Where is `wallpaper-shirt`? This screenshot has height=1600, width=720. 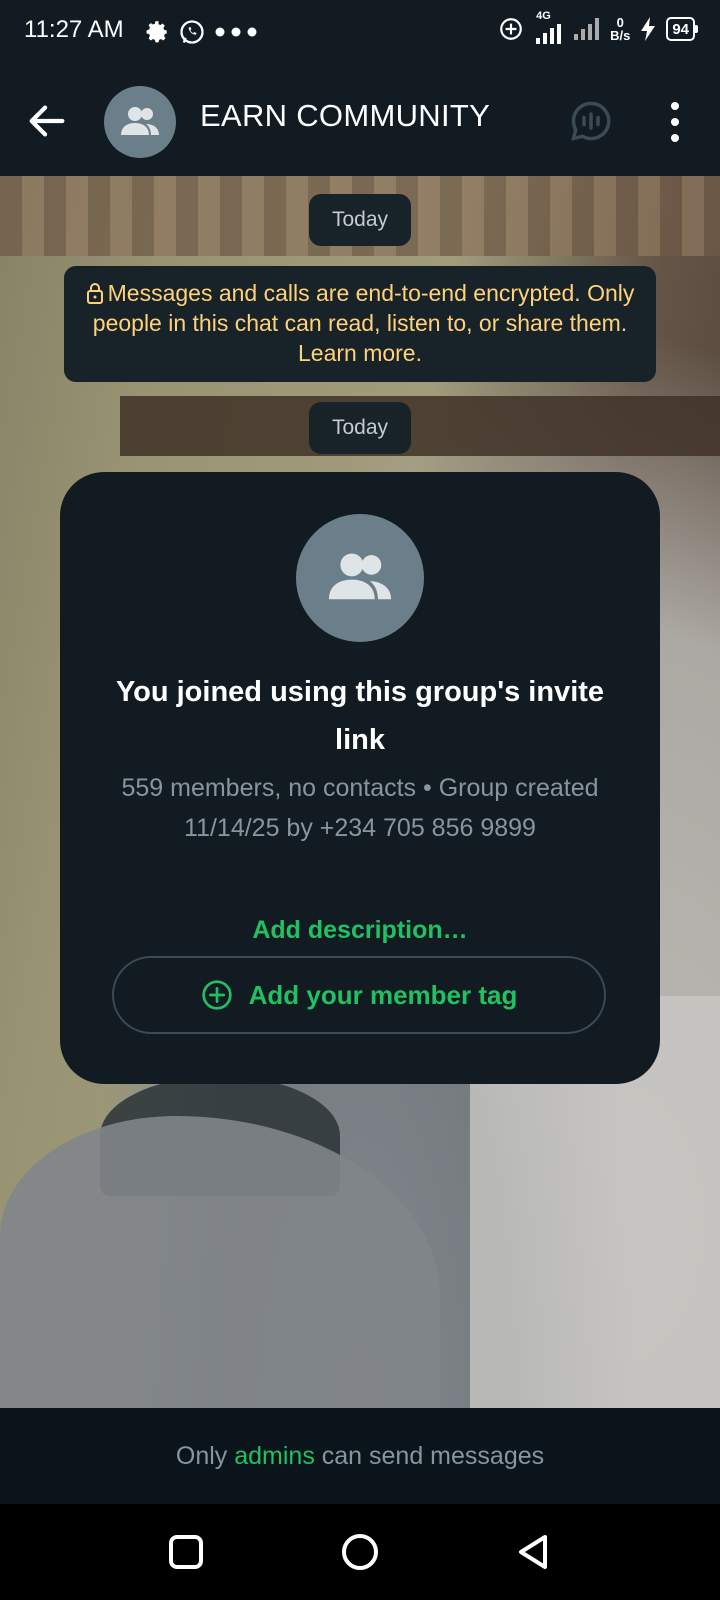
wallpaper-shirt is located at coordinates (220, 1262).